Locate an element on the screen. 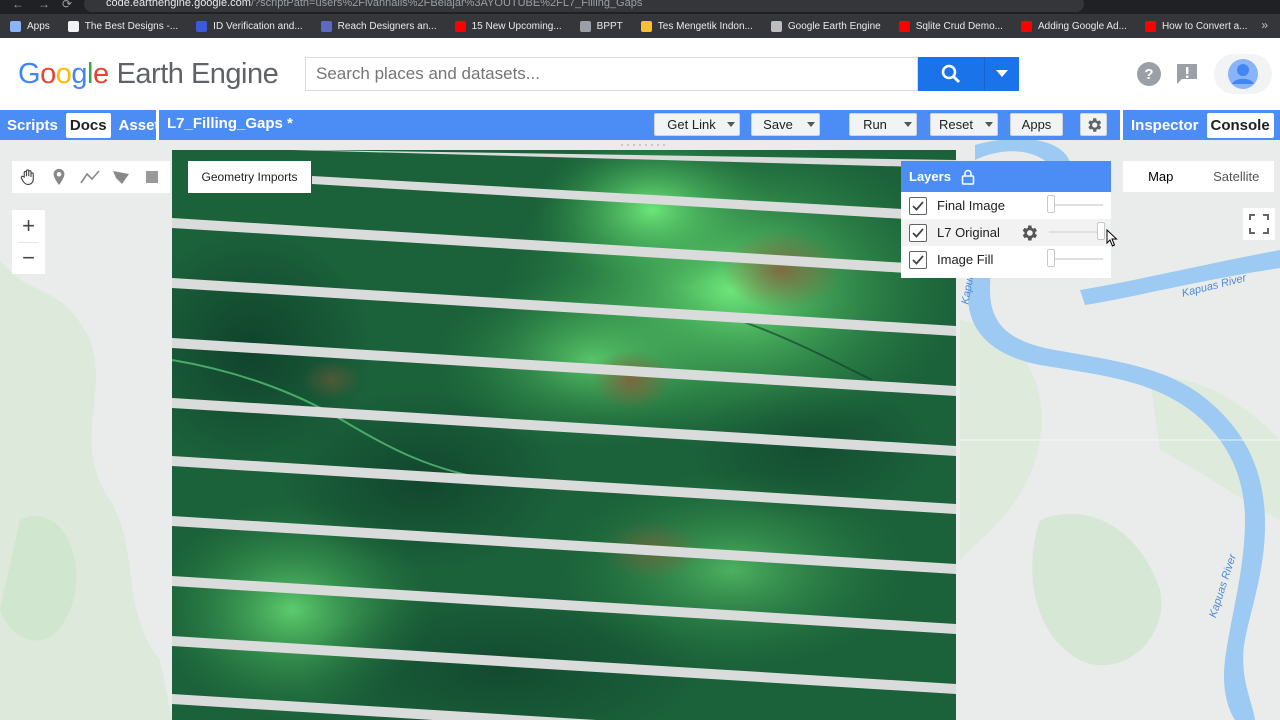 Image resolution: width=1280 pixels, height=720 pixels. rectangle-tool-button is located at coordinates (151, 177).